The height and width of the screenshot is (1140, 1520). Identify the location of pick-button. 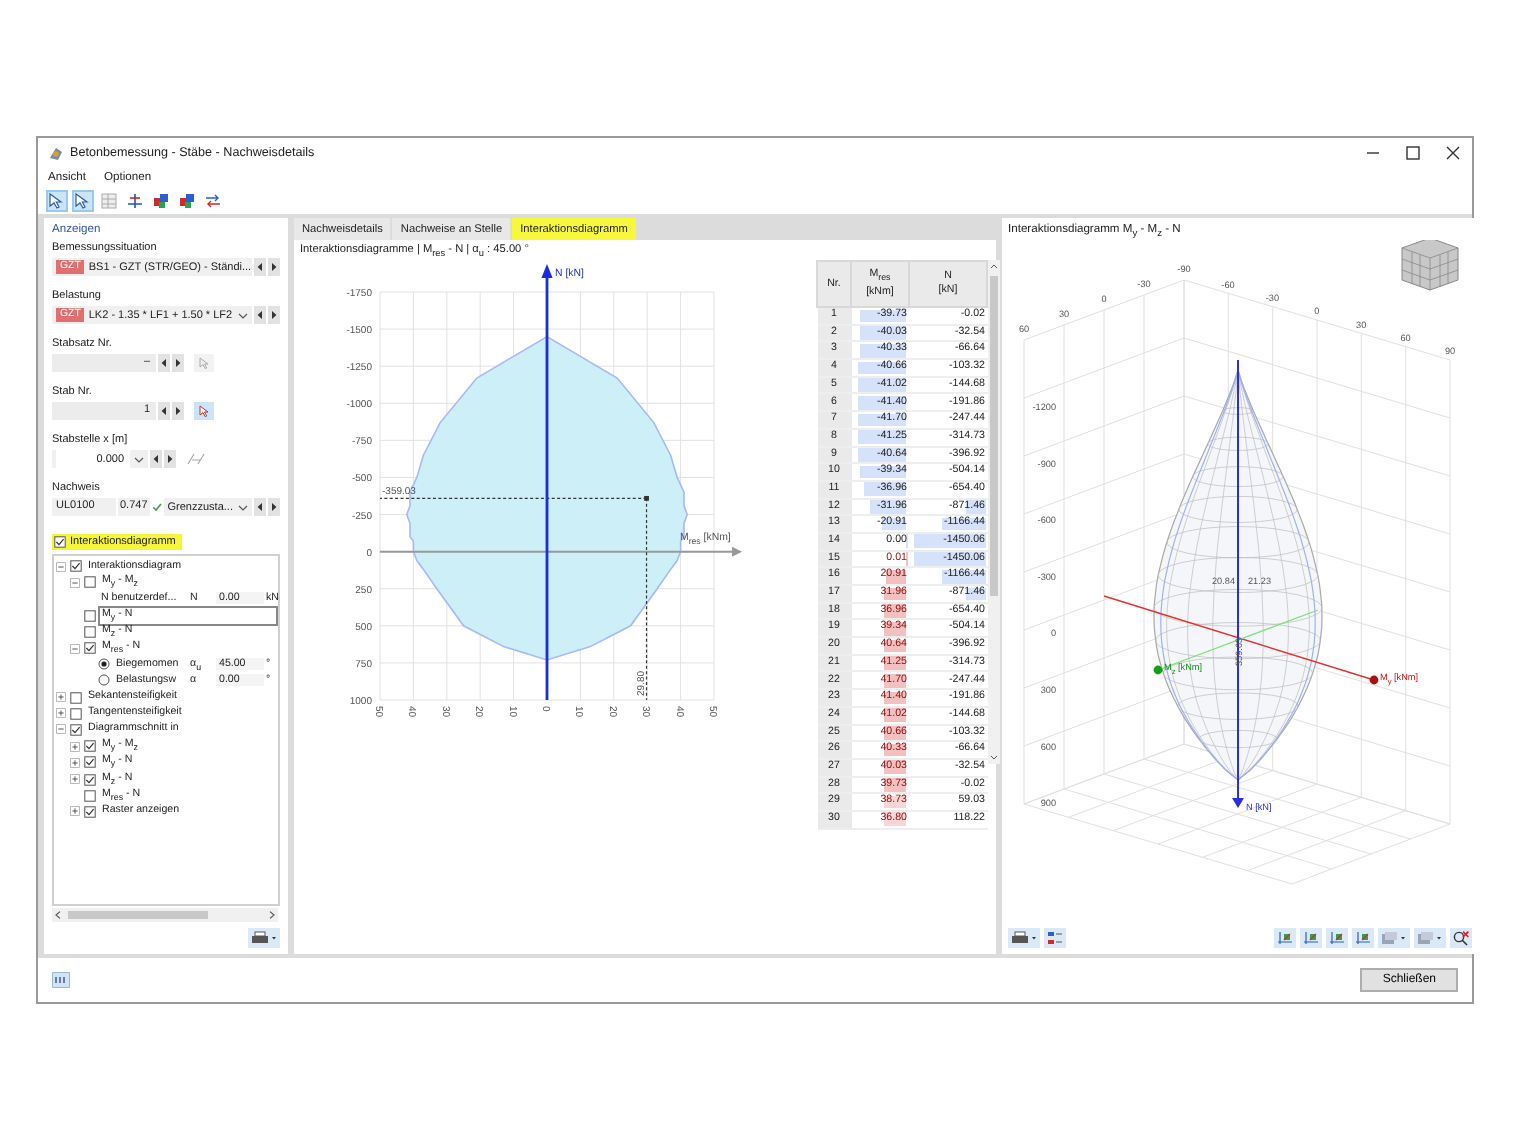
(204, 411).